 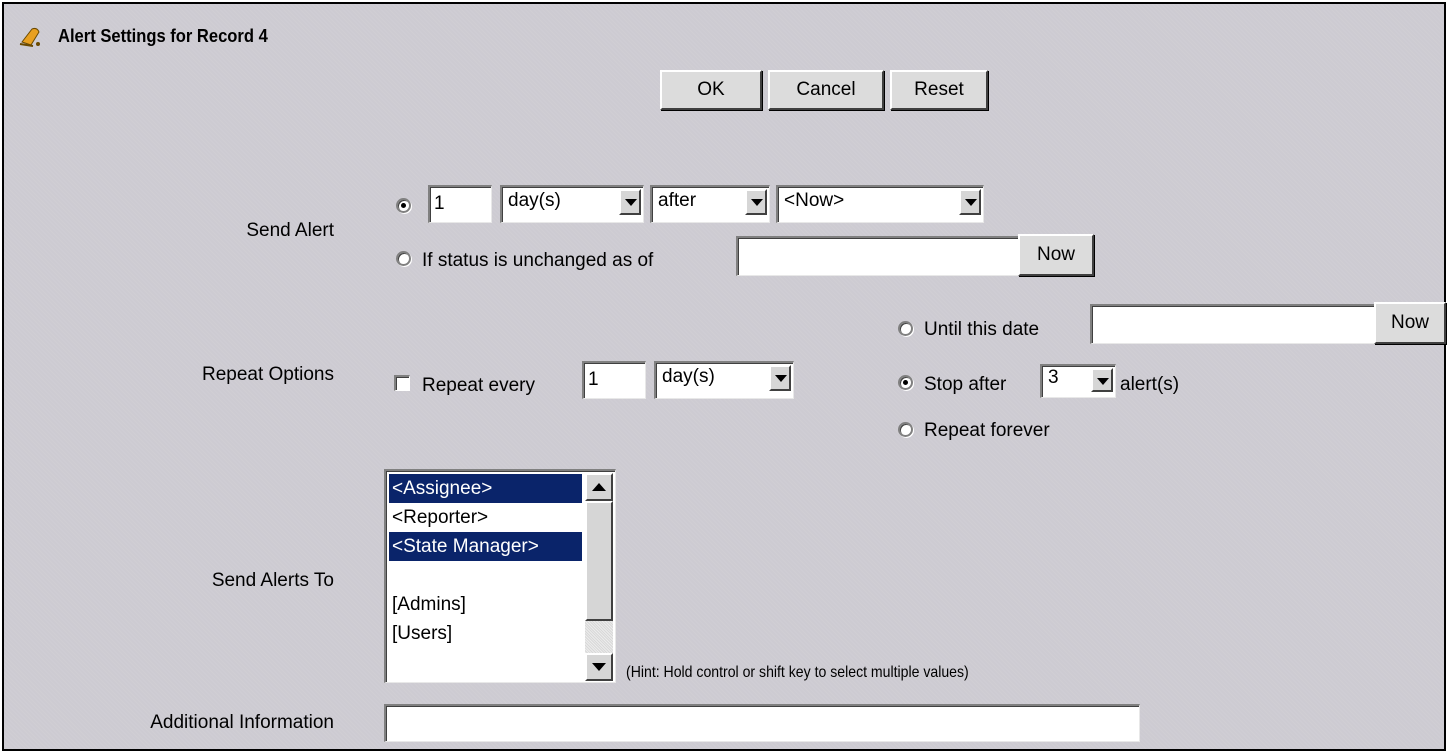 I want to click on stop-after-label: Stop after, so click(x=965, y=384).